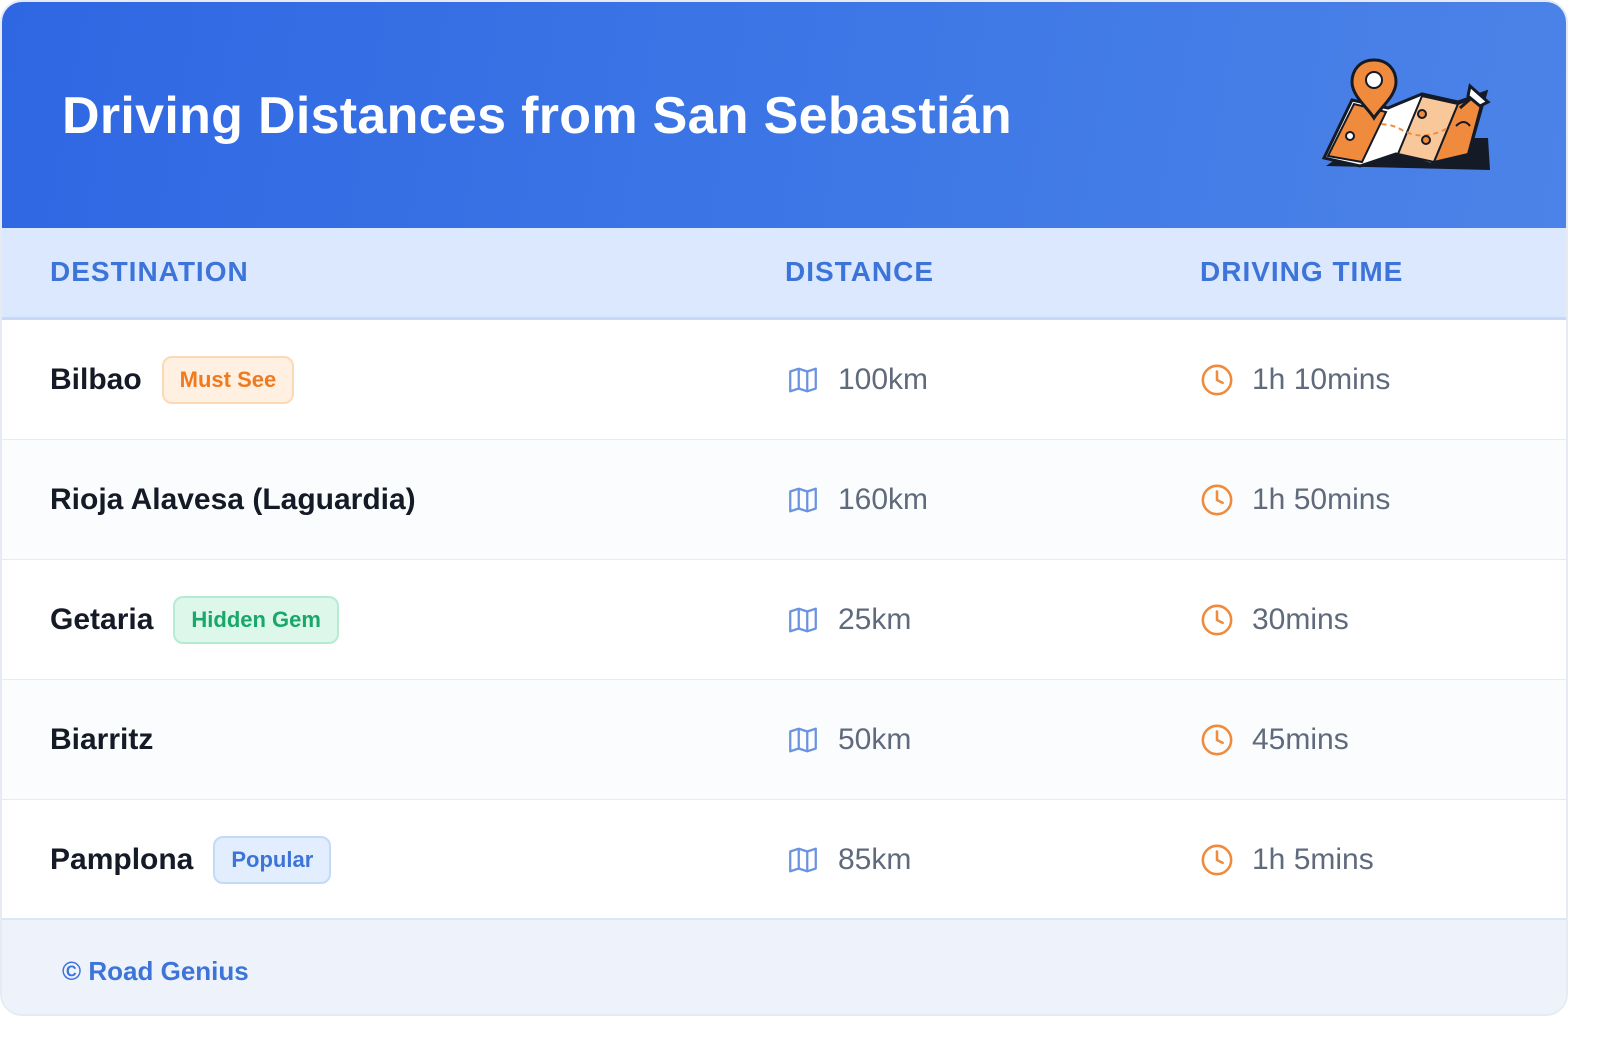 This screenshot has width=1604, height=1038. I want to click on destination-name: Pamplona, so click(122, 859).